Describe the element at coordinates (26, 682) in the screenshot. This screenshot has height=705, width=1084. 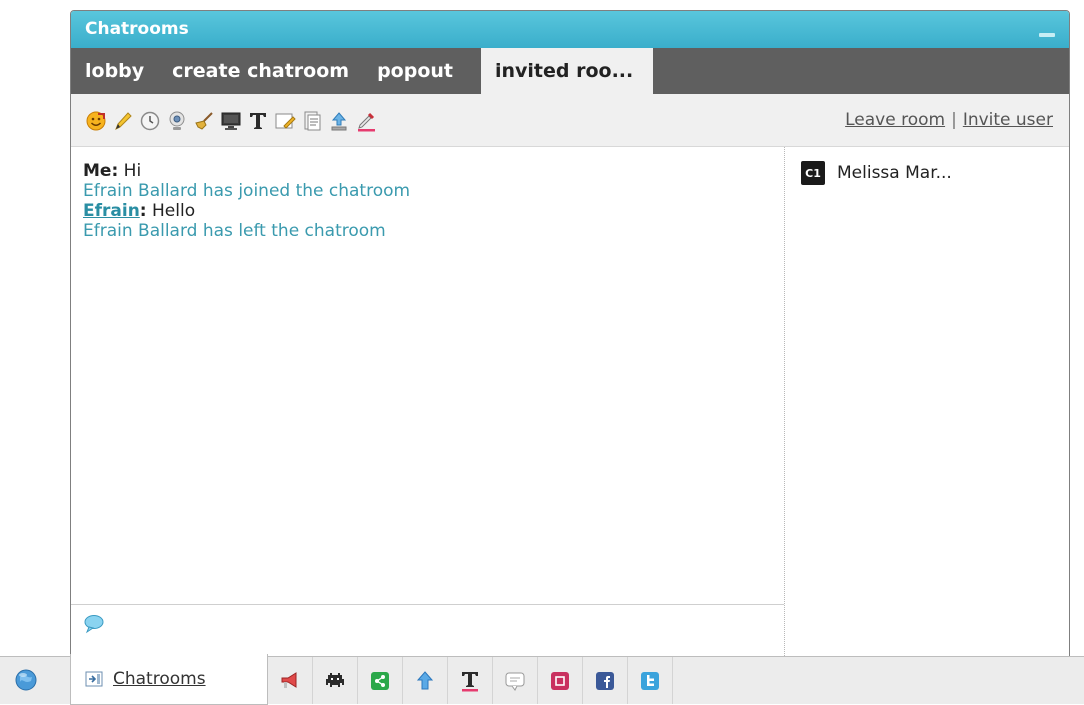
I see `globe-icon` at that location.